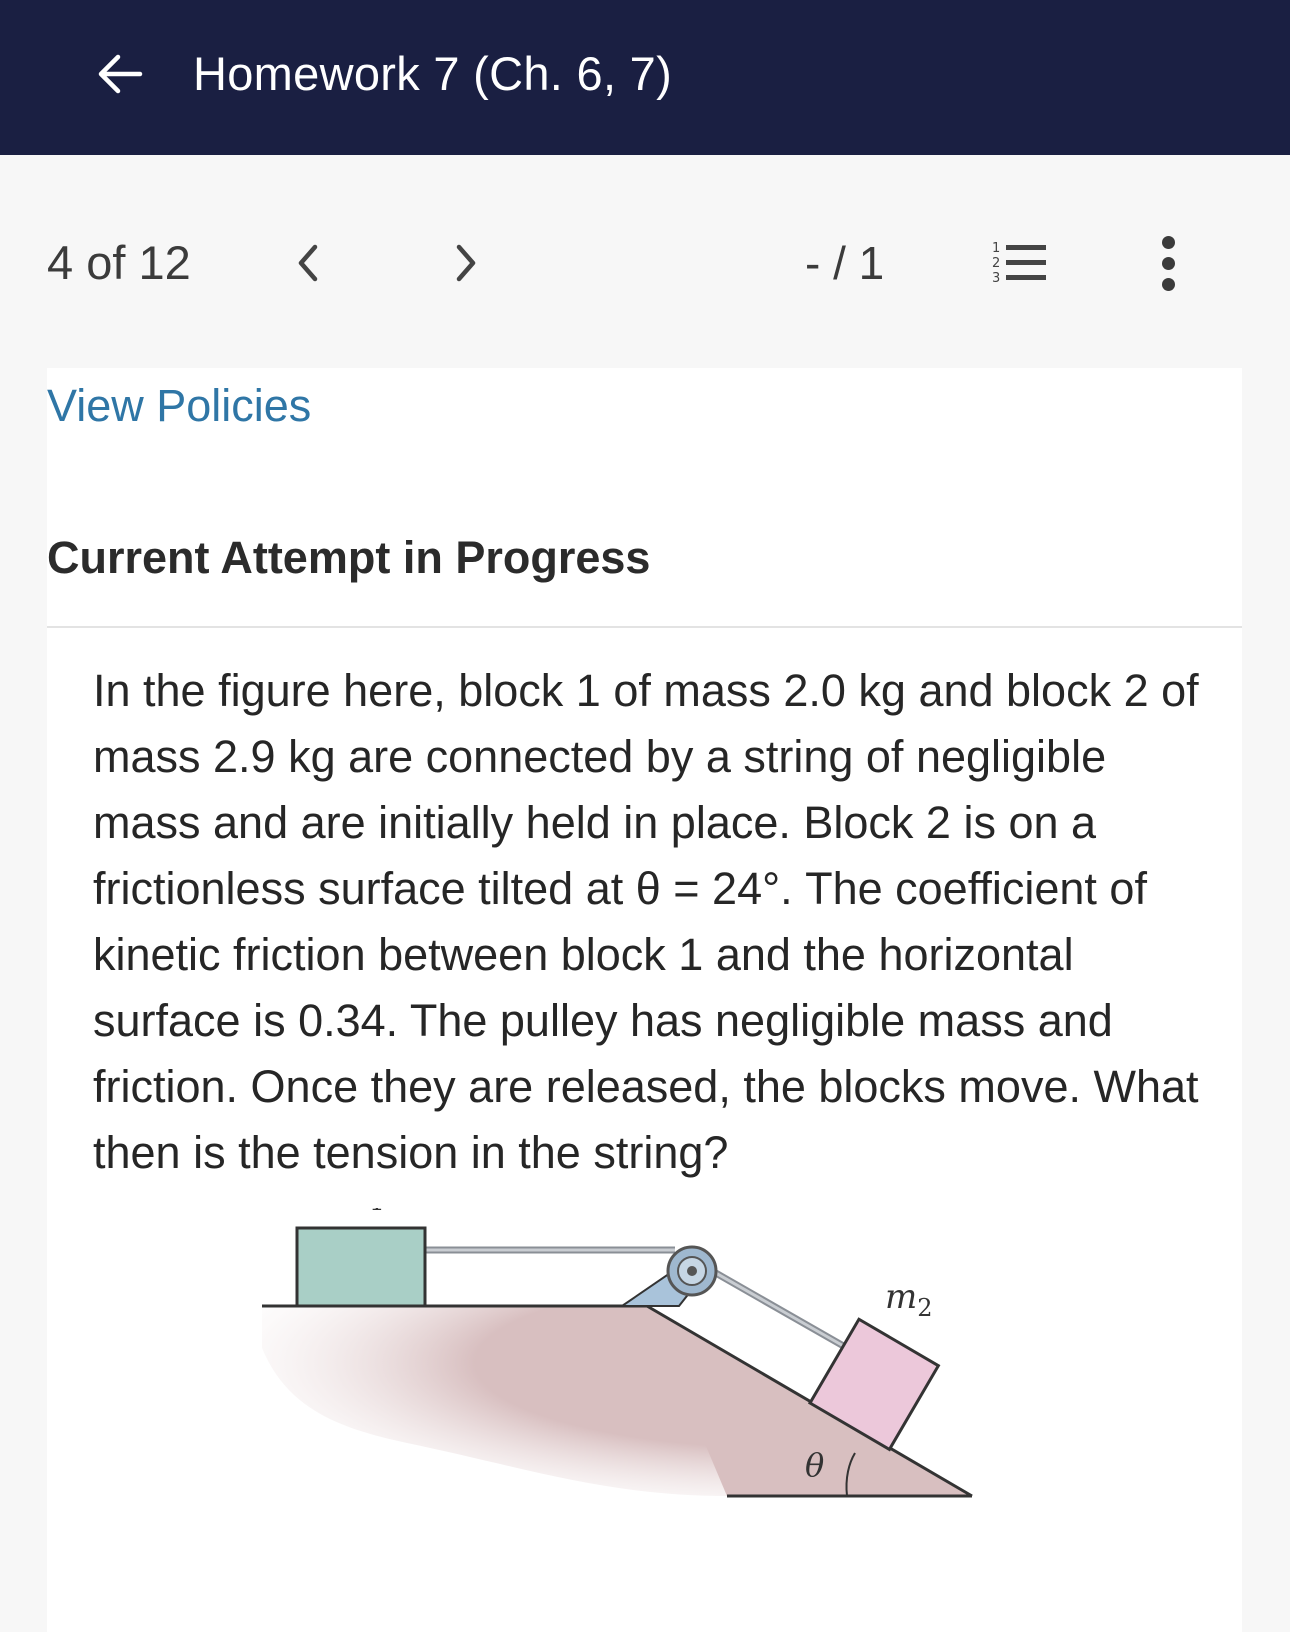 The height and width of the screenshot is (1632, 1290). Describe the element at coordinates (644, 627) in the screenshot. I see `divider` at that location.